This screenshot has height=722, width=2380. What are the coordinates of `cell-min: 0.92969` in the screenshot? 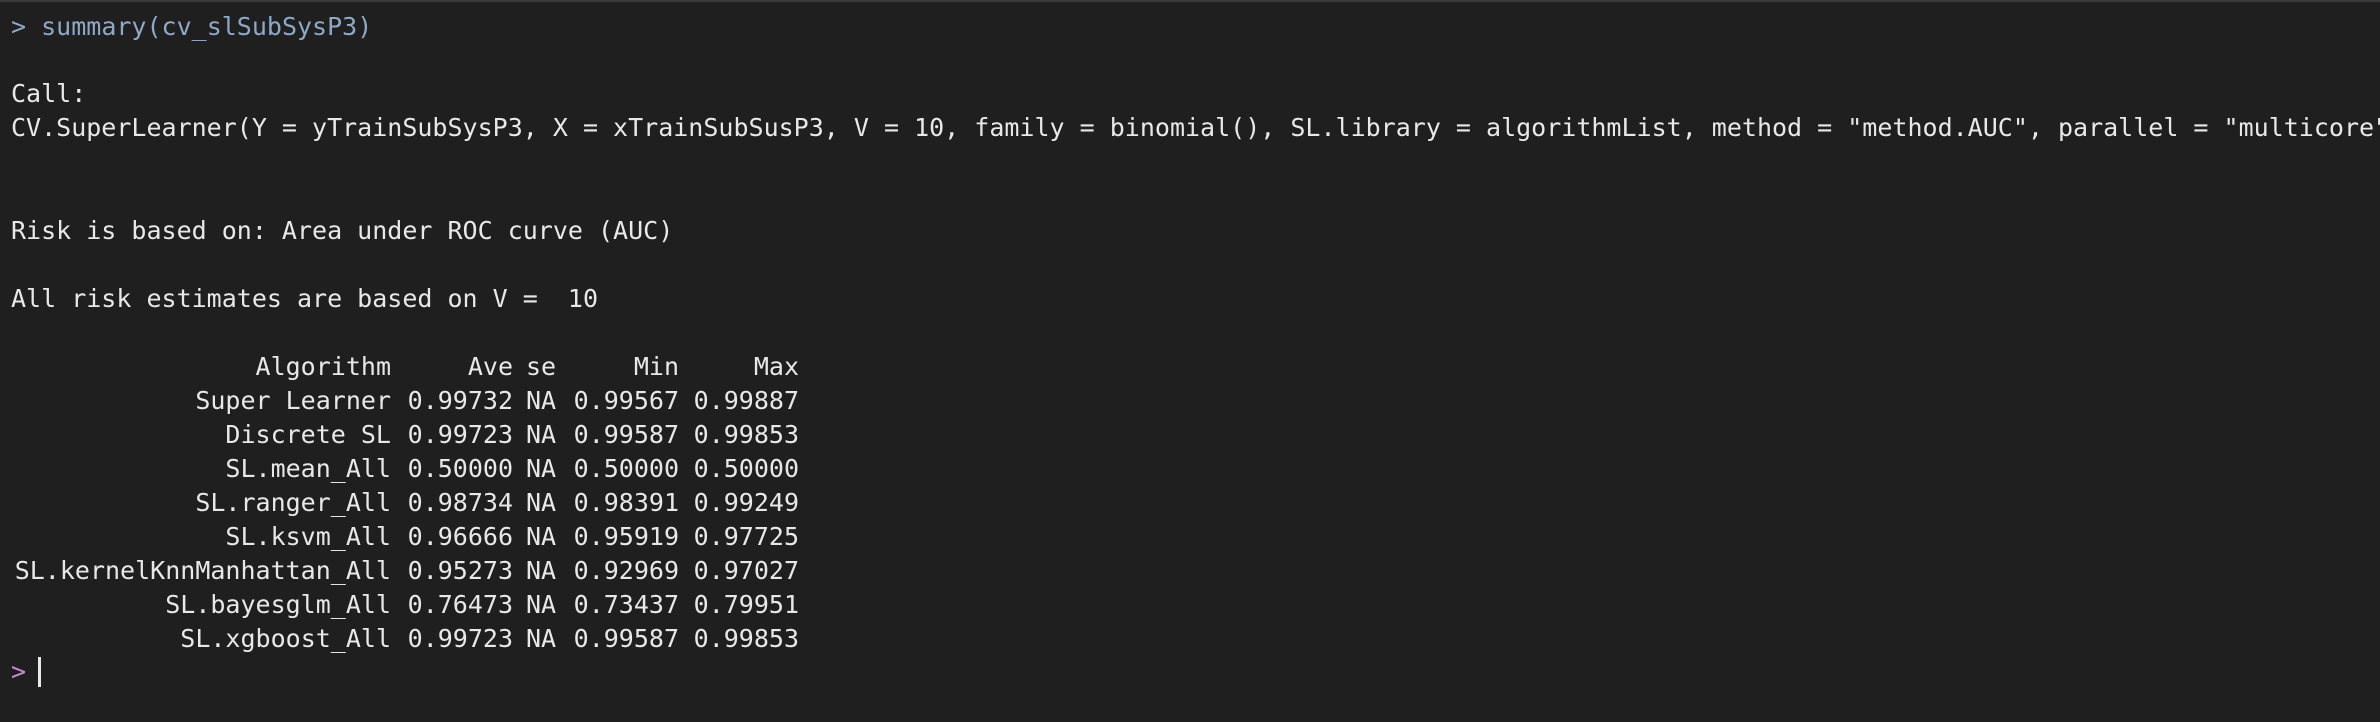 It's located at (626, 570).